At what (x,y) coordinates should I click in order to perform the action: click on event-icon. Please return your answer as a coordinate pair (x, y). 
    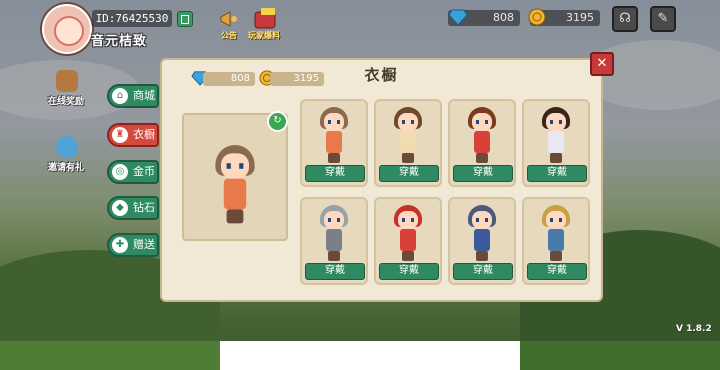
    Looking at the image, I should click on (265, 18).